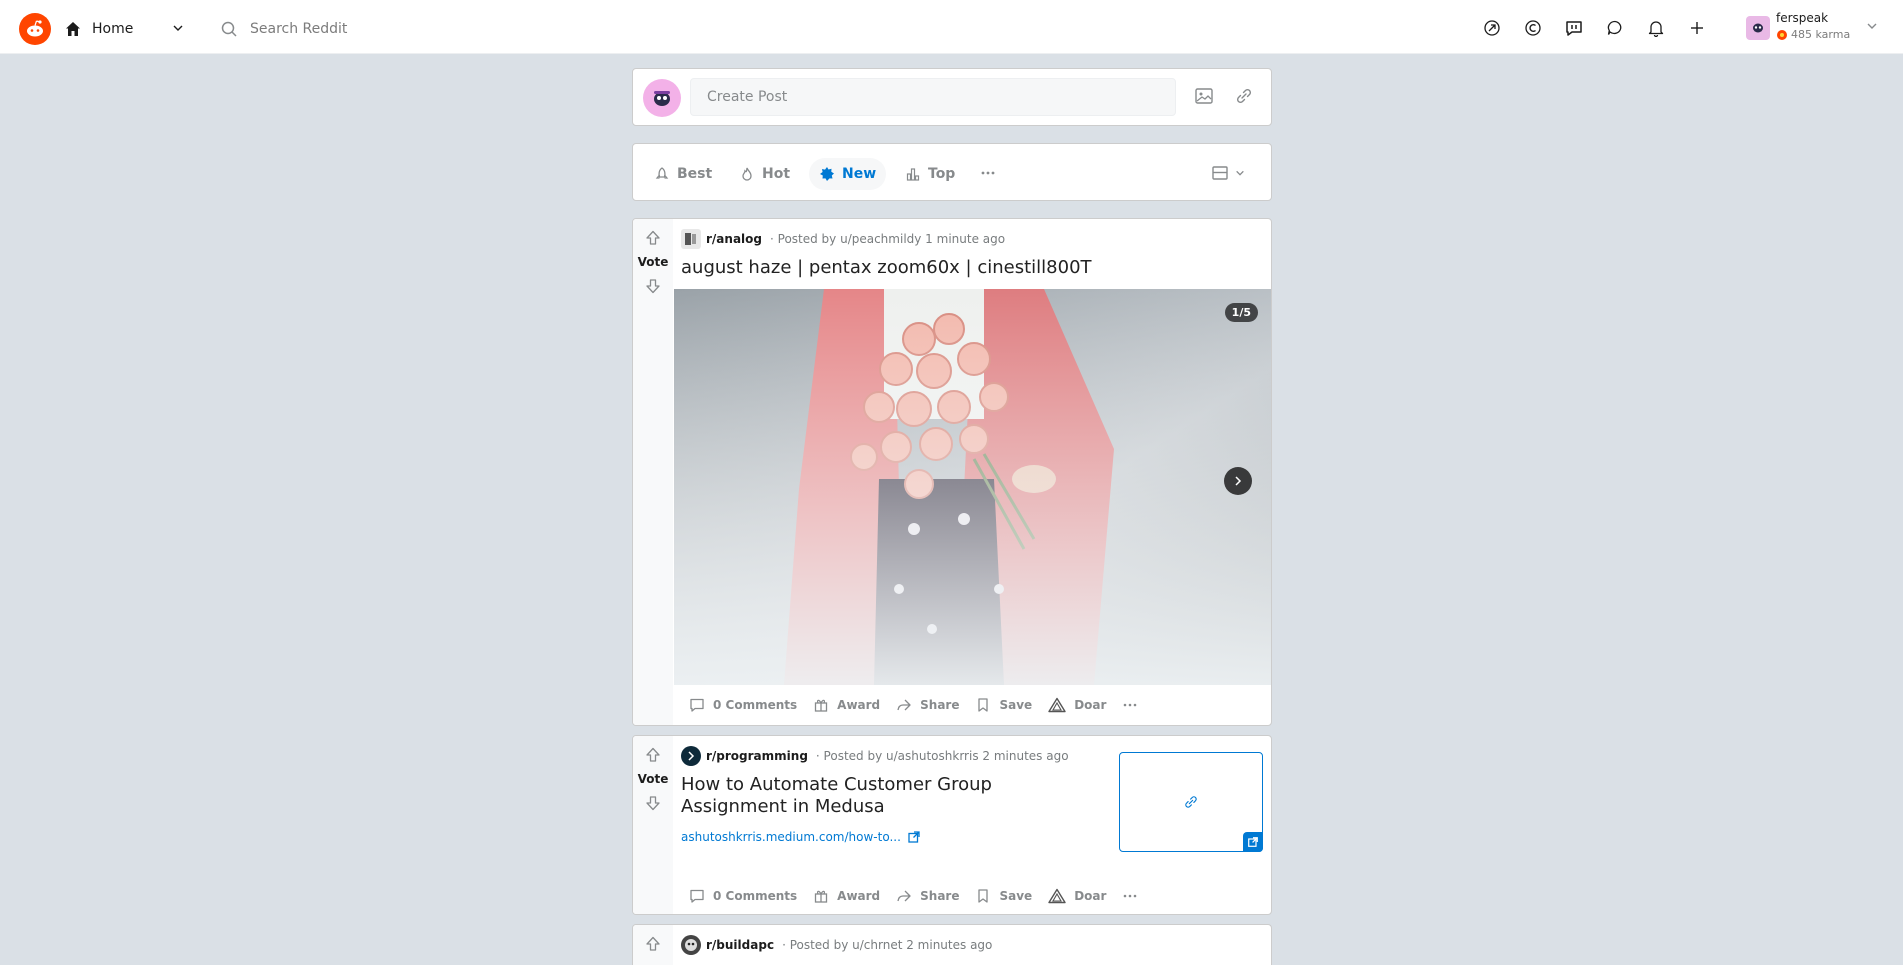 The width and height of the screenshot is (1903, 965). What do you see at coordinates (827, 174) in the screenshot?
I see `new-burst-icon` at bounding box center [827, 174].